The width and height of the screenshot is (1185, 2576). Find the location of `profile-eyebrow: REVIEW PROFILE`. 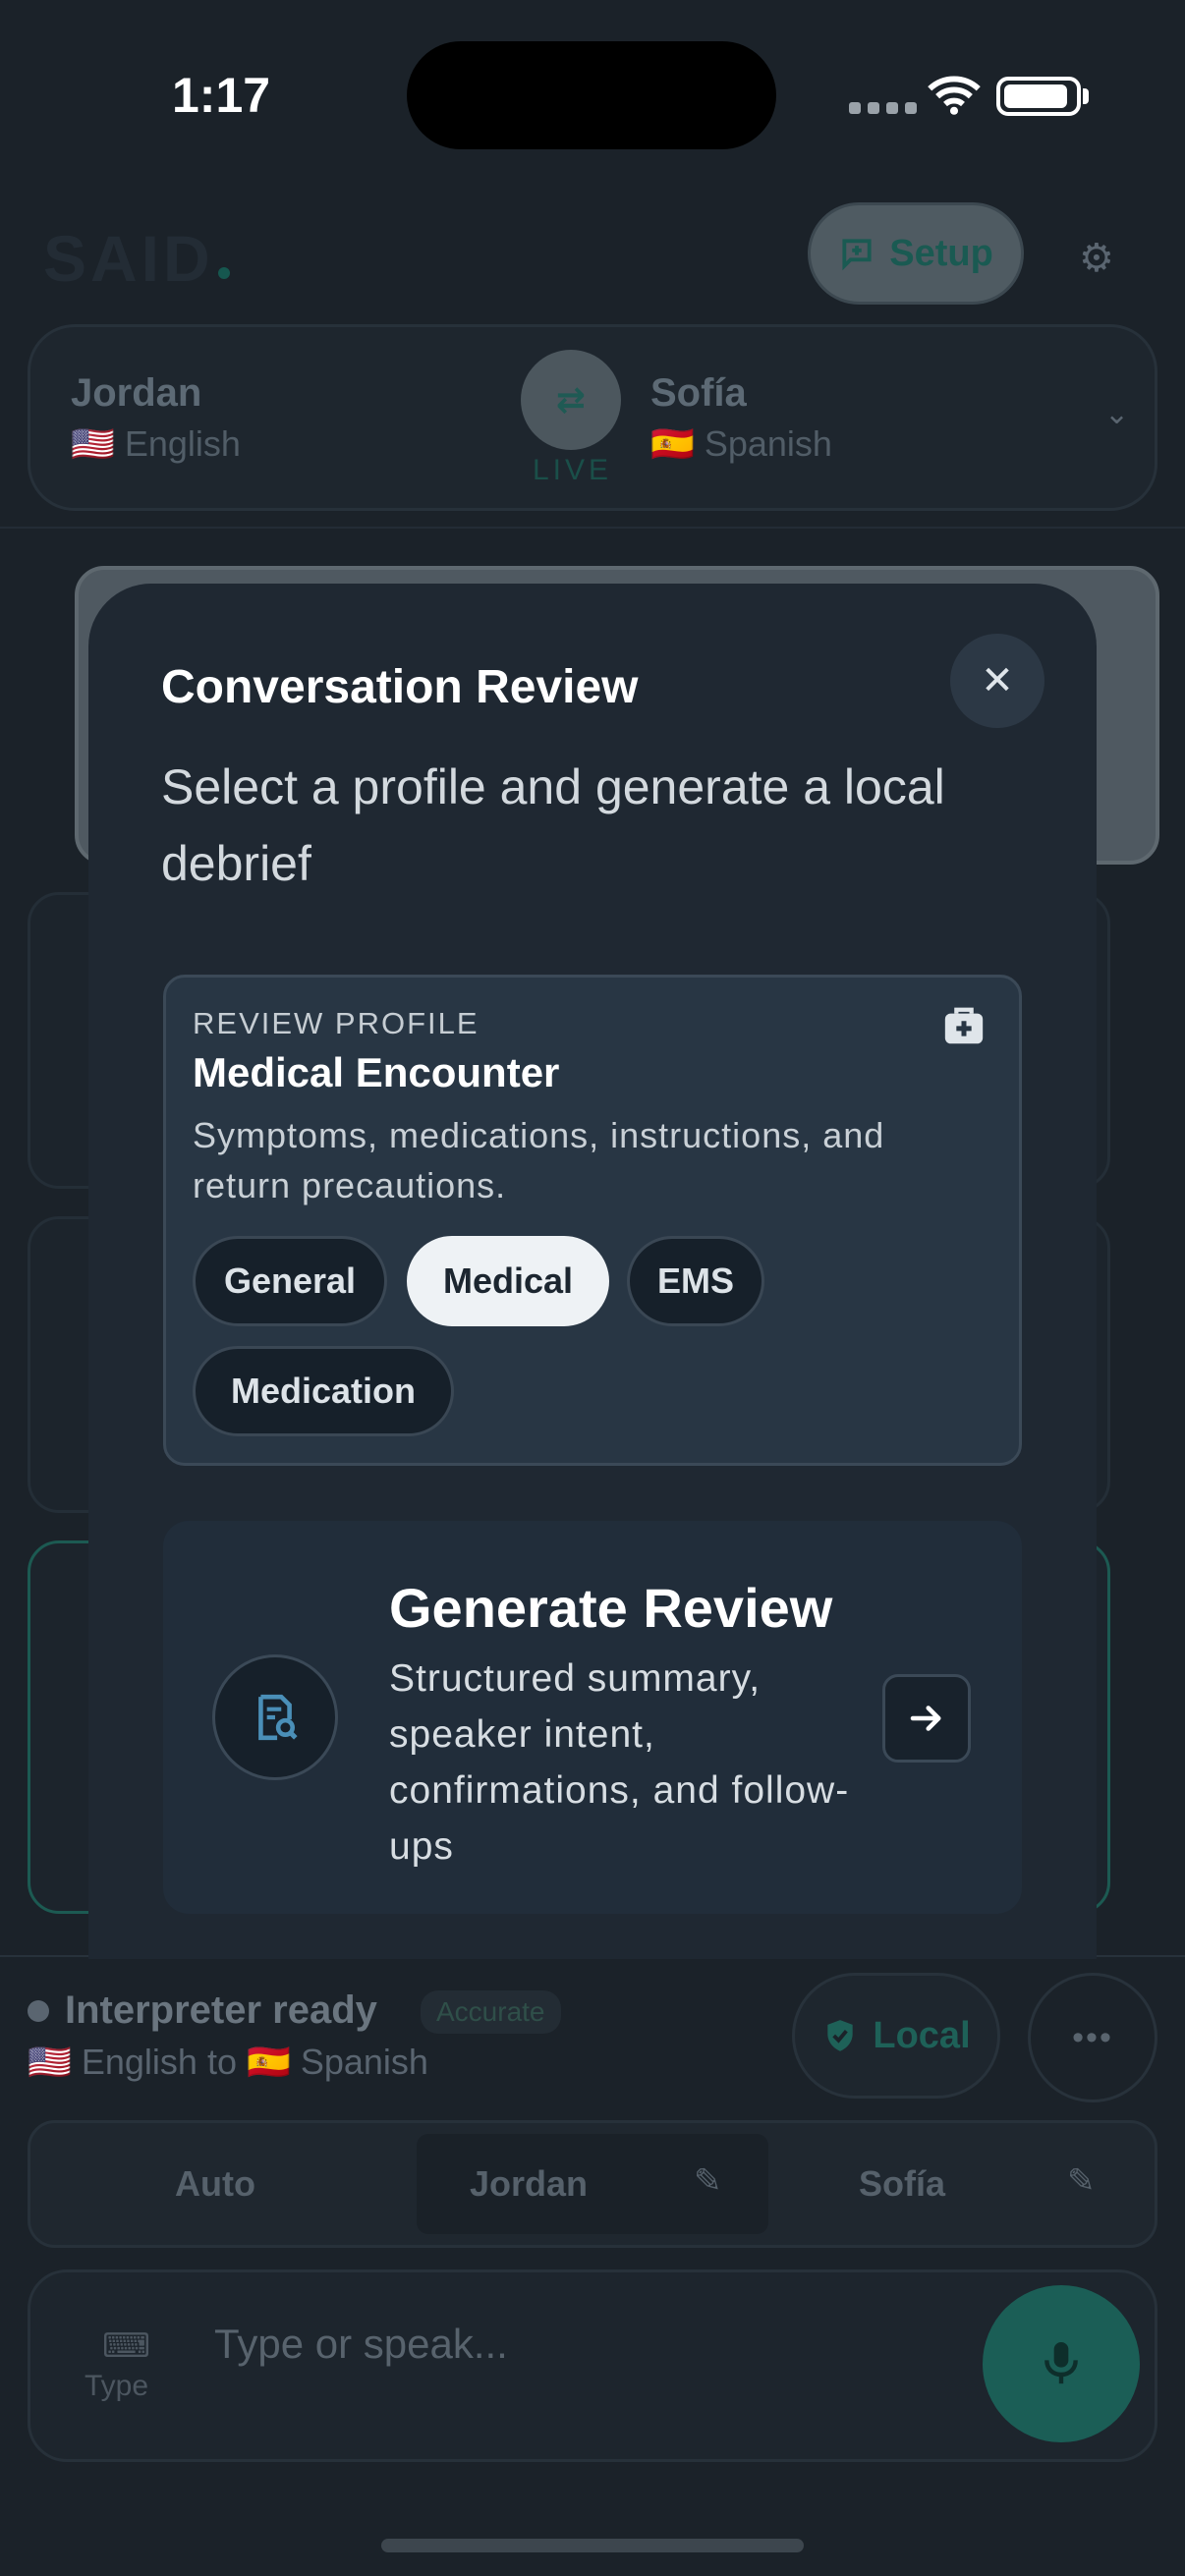

profile-eyebrow: REVIEW PROFILE is located at coordinates (337, 1023).